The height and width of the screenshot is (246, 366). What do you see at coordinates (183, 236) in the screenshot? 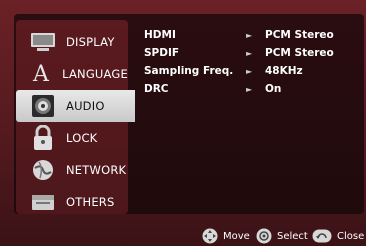
I see `button-hint-bar: Move Select Close` at bounding box center [183, 236].